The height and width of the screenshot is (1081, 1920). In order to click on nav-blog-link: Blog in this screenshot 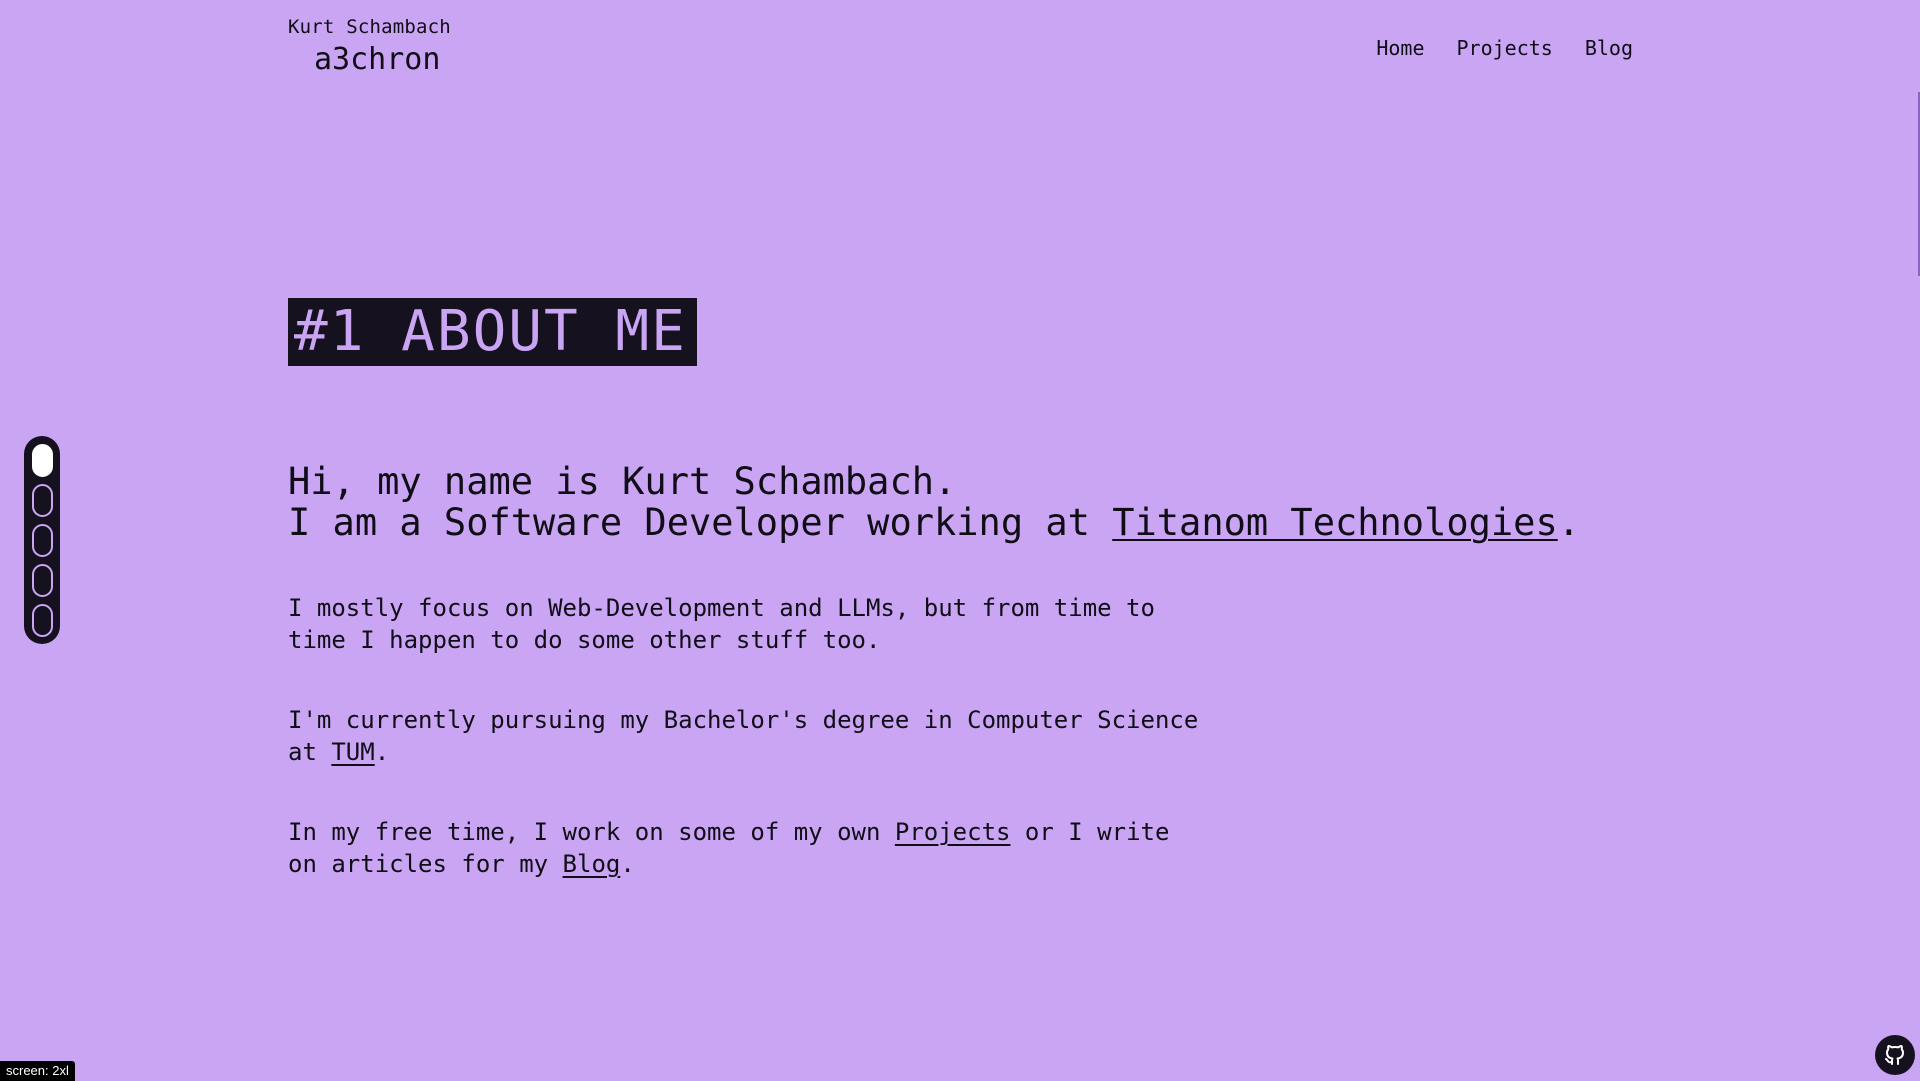, I will do `click(1609, 48)`.